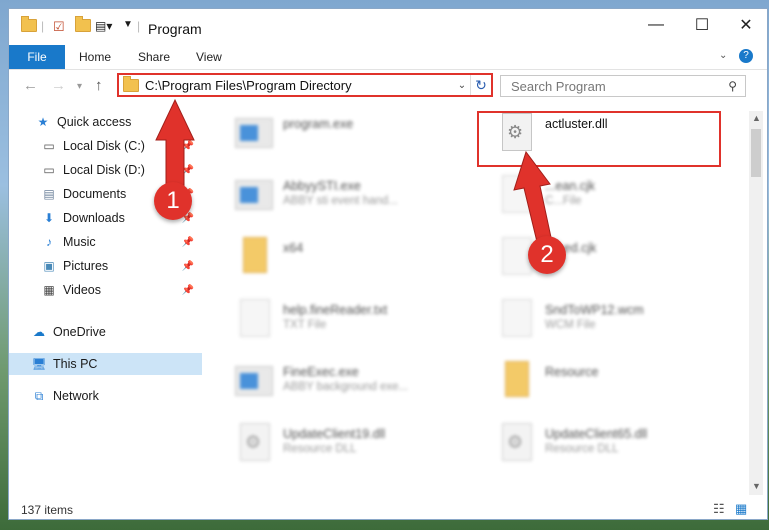 The width and height of the screenshot is (769, 530). I want to click on dll-file-icon, so click(517, 443).